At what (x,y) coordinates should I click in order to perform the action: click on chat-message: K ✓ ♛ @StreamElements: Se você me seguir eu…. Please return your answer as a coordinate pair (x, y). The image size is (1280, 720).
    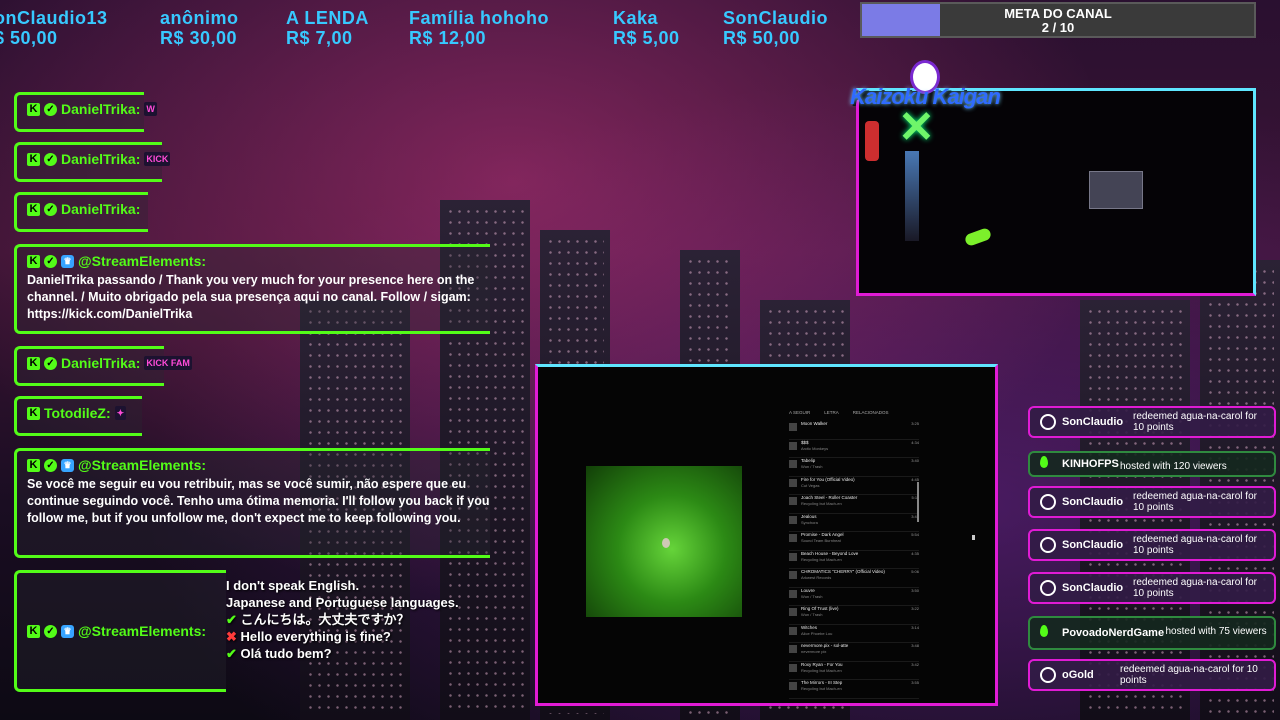
    Looking at the image, I should click on (252, 503).